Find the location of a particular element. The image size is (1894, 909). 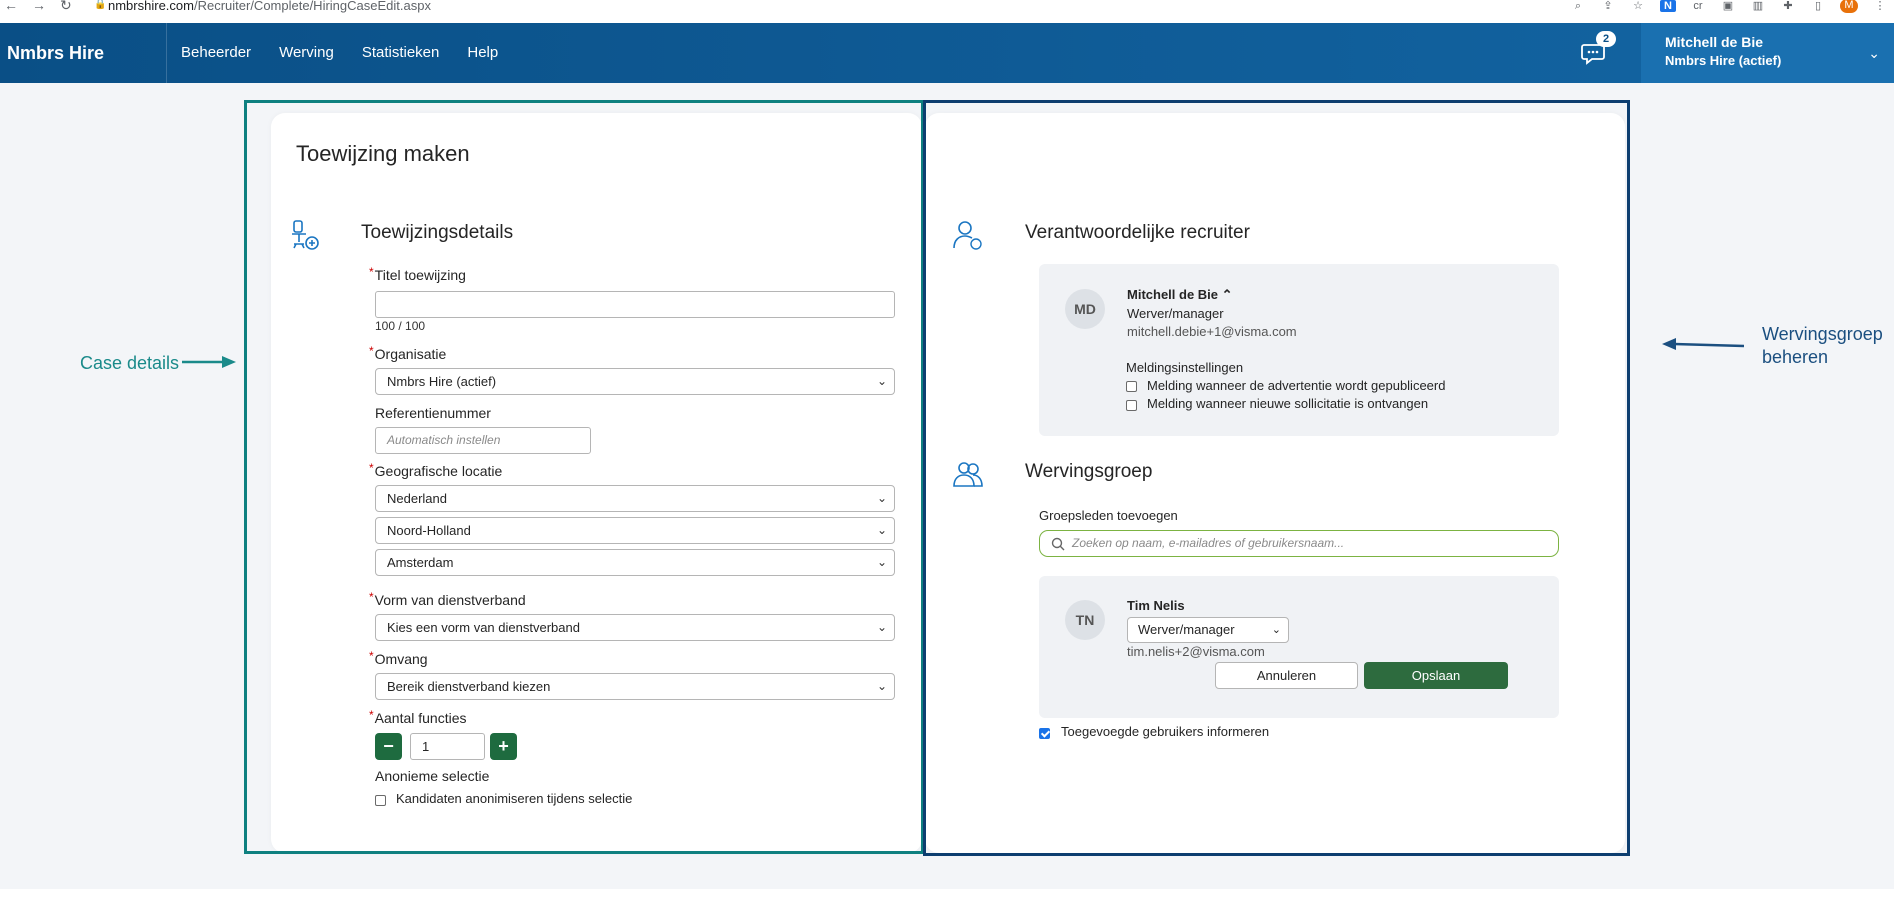

bookmark-star-icon: ☆ is located at coordinates (1638, 6).